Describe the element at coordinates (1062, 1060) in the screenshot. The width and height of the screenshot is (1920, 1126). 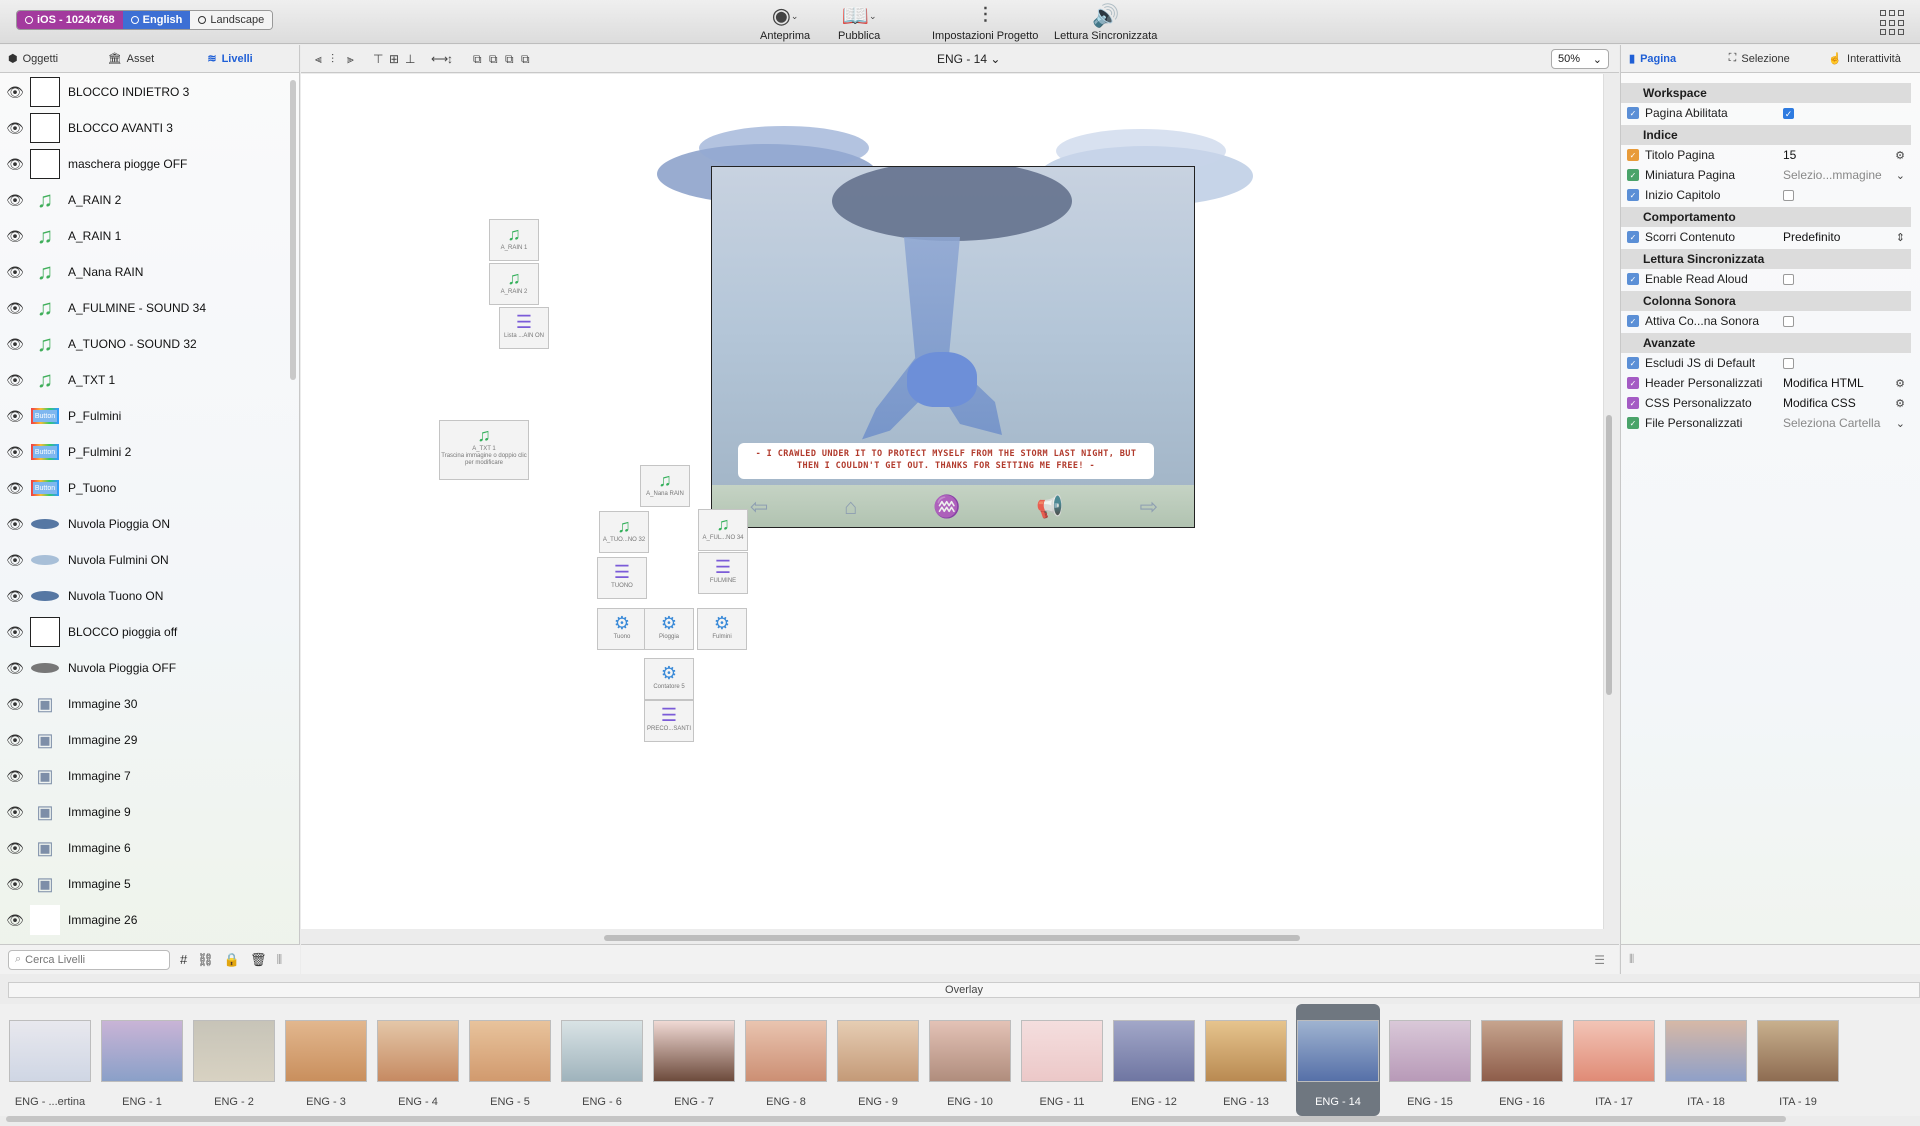
I see `page-thumbnail: ENG - 11` at that location.